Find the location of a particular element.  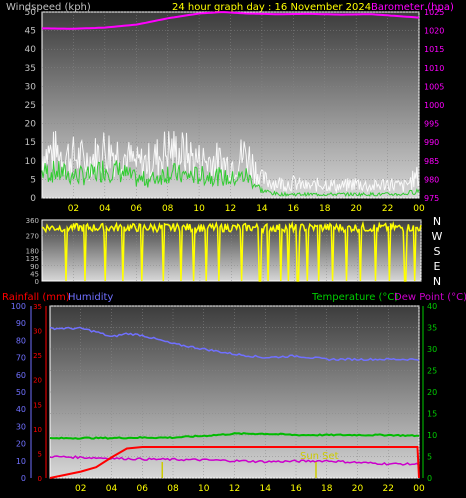

windspeed-tick-label: 30 is located at coordinates (31, 87).